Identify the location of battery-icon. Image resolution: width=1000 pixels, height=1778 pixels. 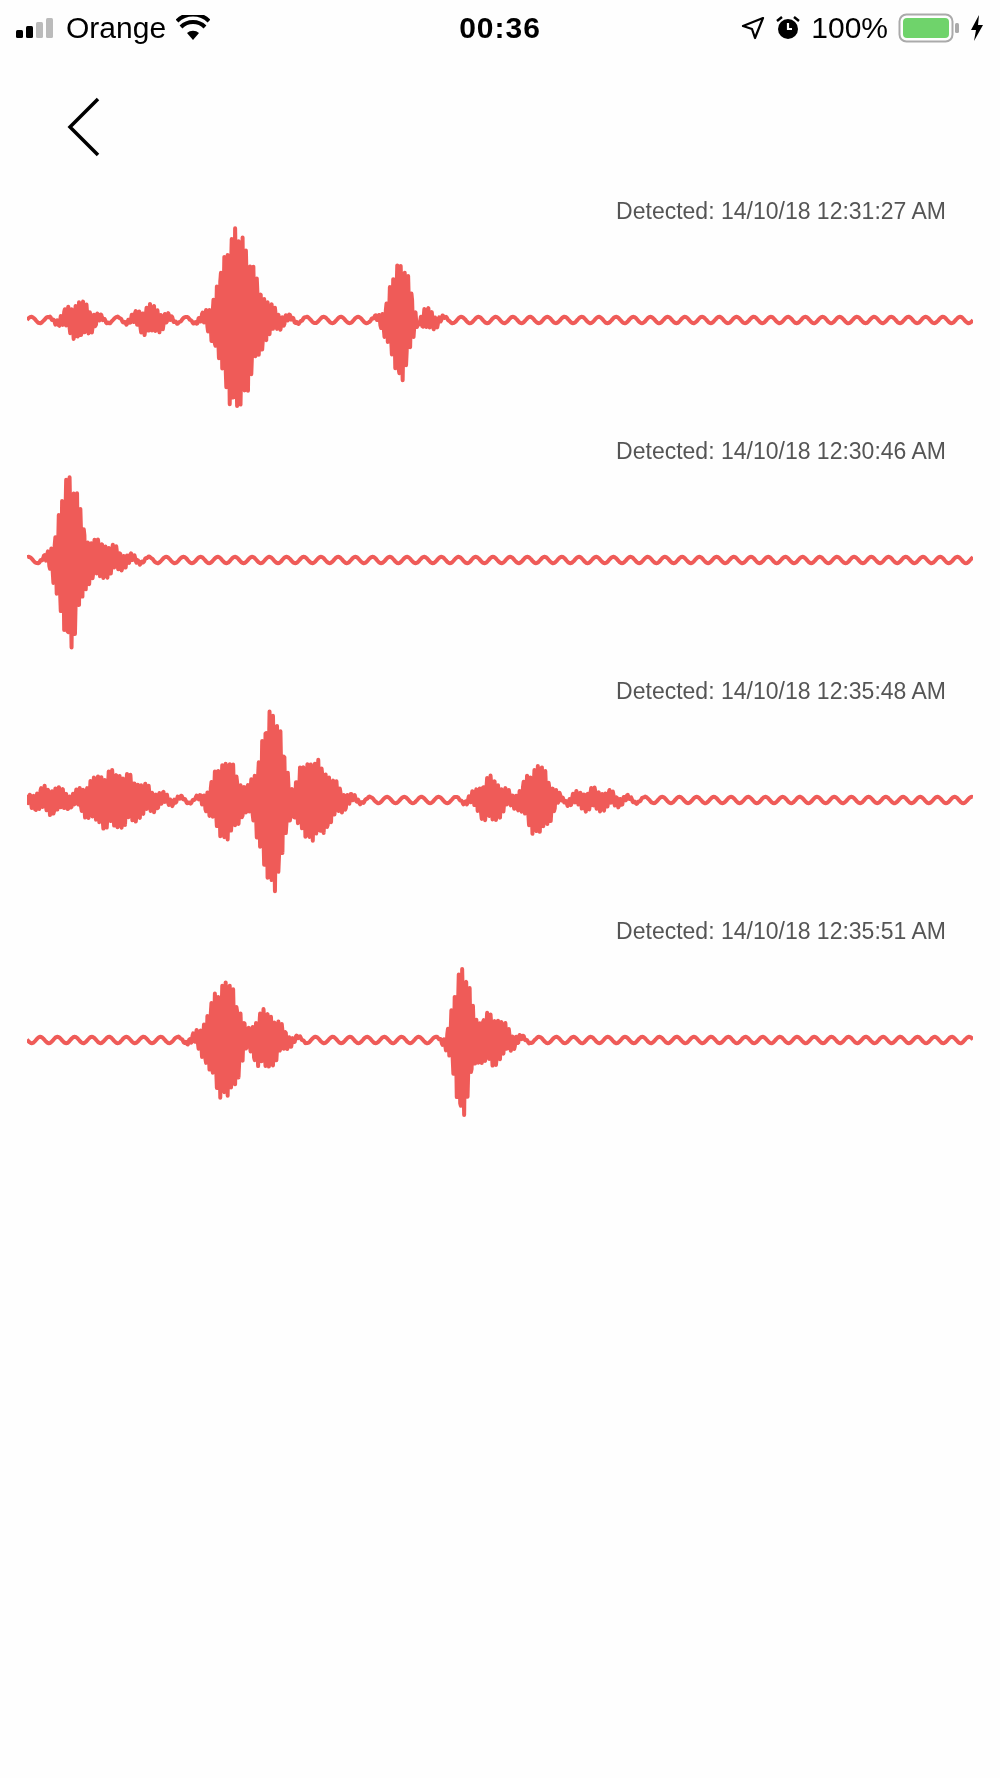
(929, 28).